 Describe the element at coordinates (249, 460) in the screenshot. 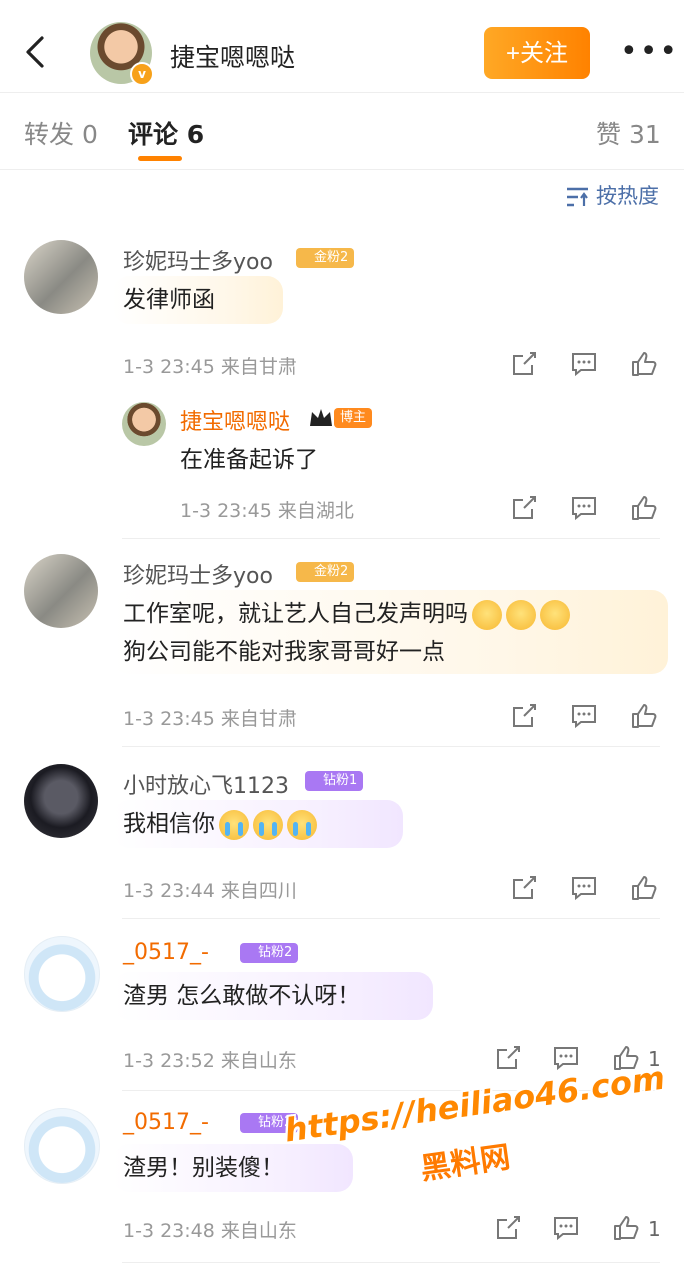

I see `comment-text: 在准备起诉了` at that location.